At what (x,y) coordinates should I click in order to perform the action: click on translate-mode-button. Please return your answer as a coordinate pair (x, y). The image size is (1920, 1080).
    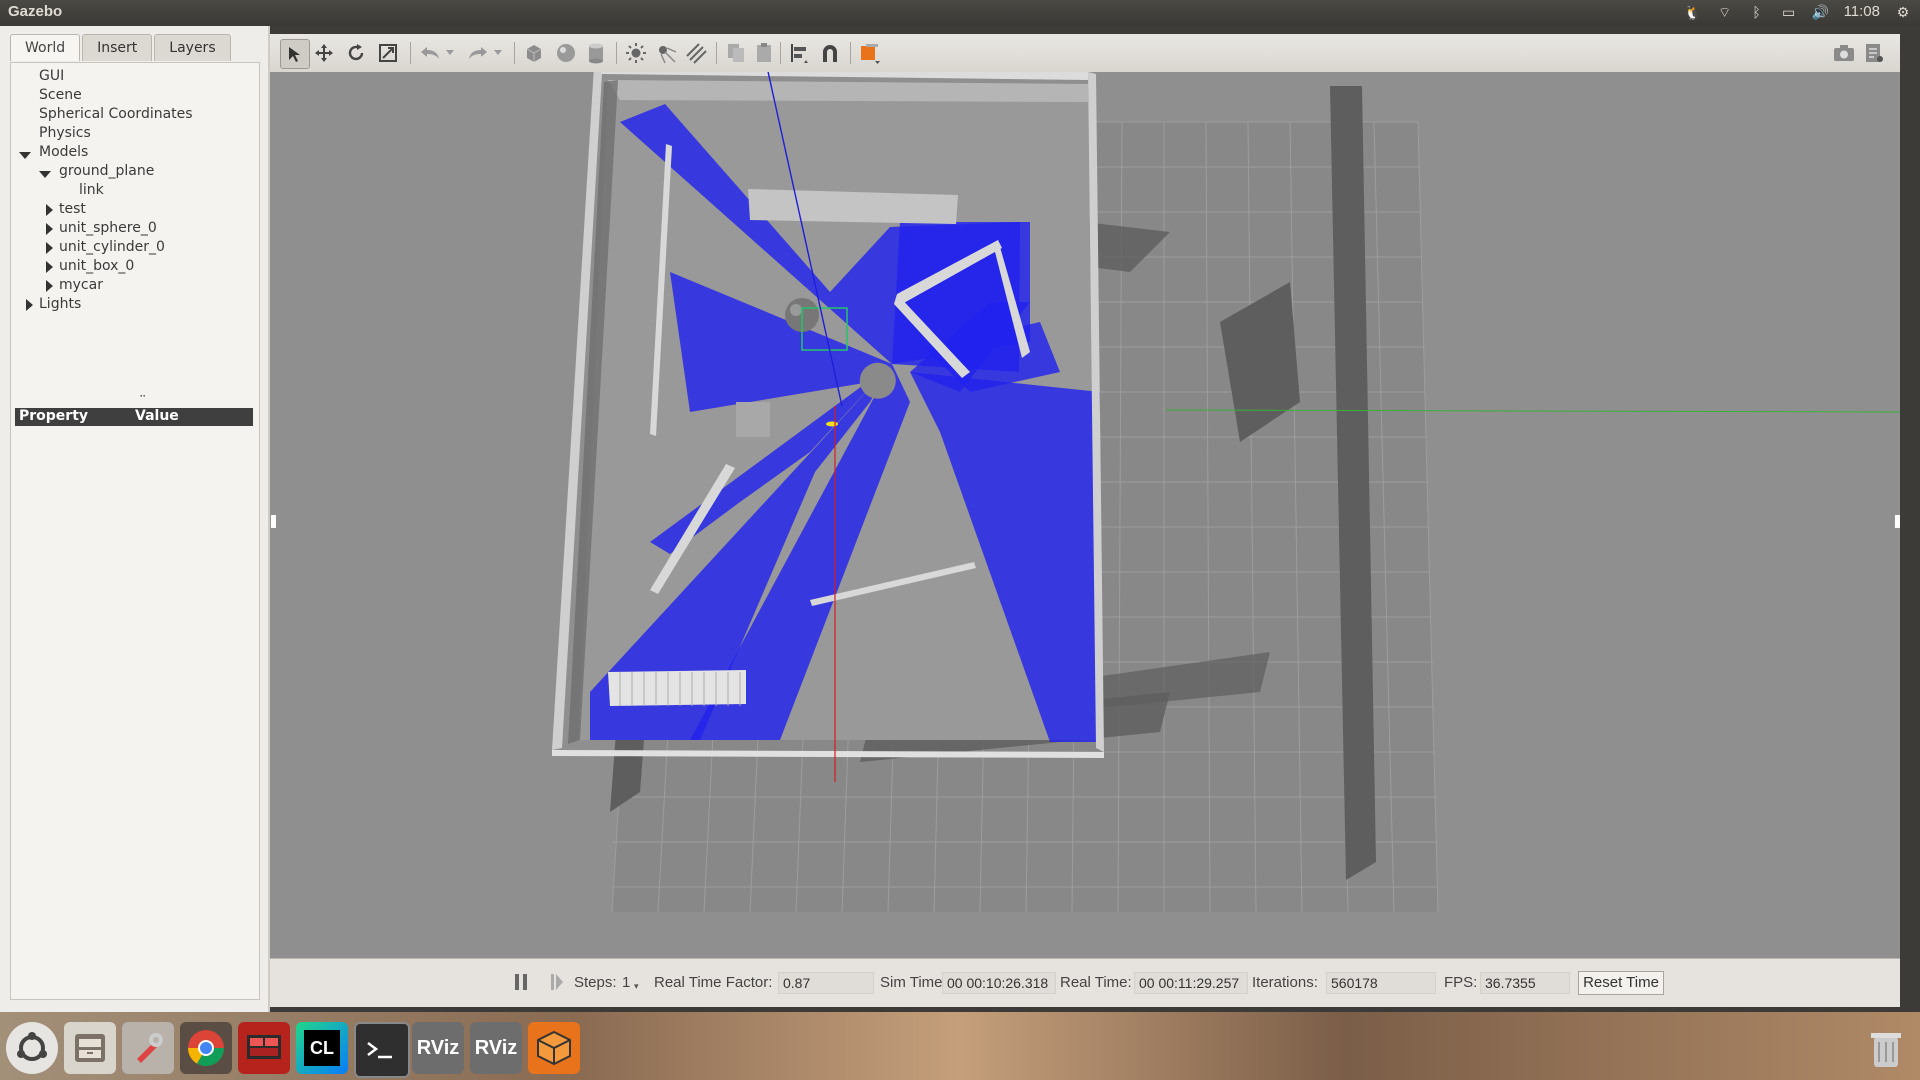
    Looking at the image, I should click on (324, 53).